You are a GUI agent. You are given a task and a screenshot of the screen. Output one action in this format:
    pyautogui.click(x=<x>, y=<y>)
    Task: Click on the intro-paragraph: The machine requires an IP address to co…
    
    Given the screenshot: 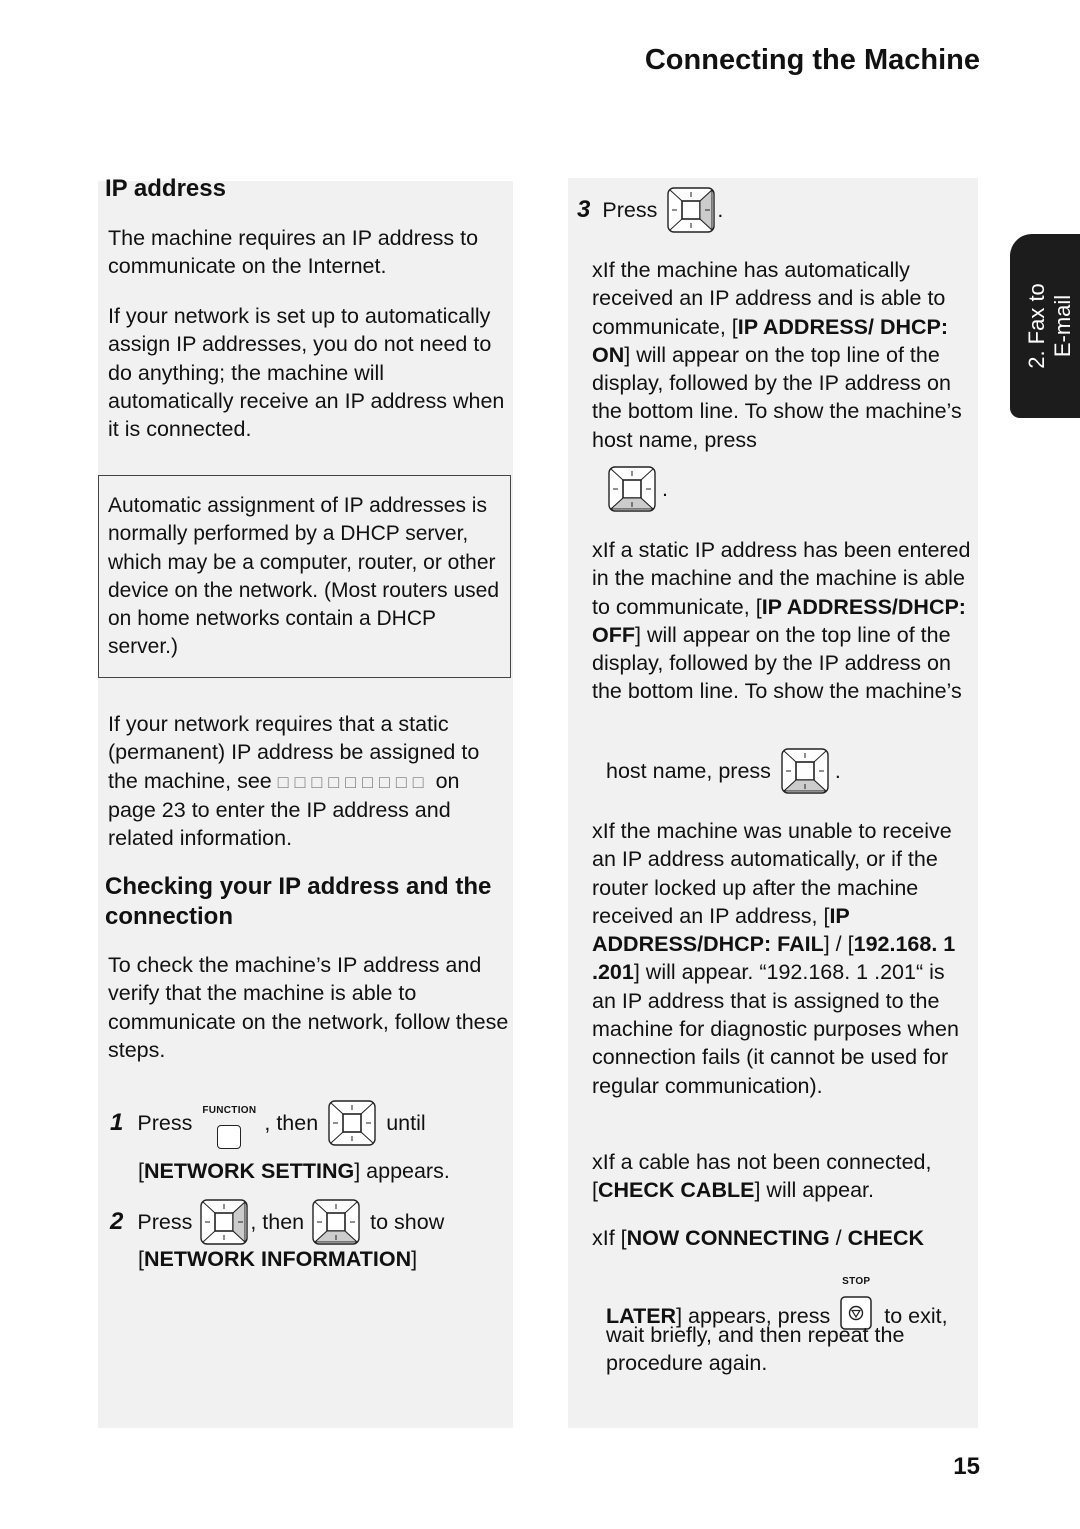 What is the action you would take?
    pyautogui.click(x=293, y=252)
    